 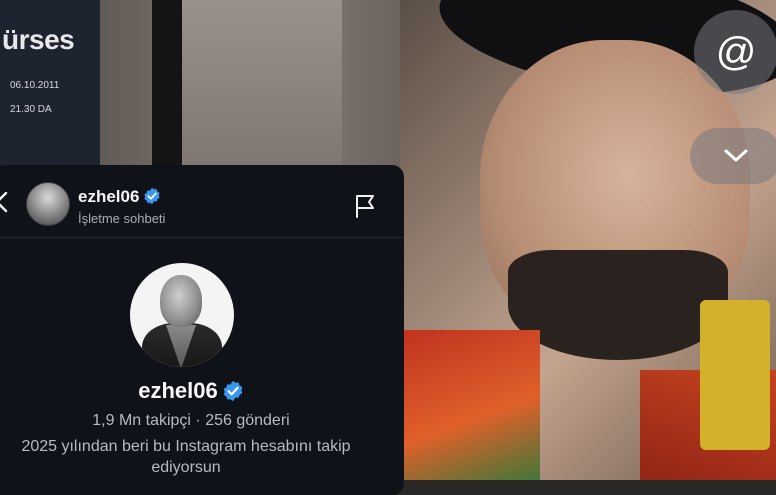 I want to click on header-username: ezhel06, so click(x=119, y=197).